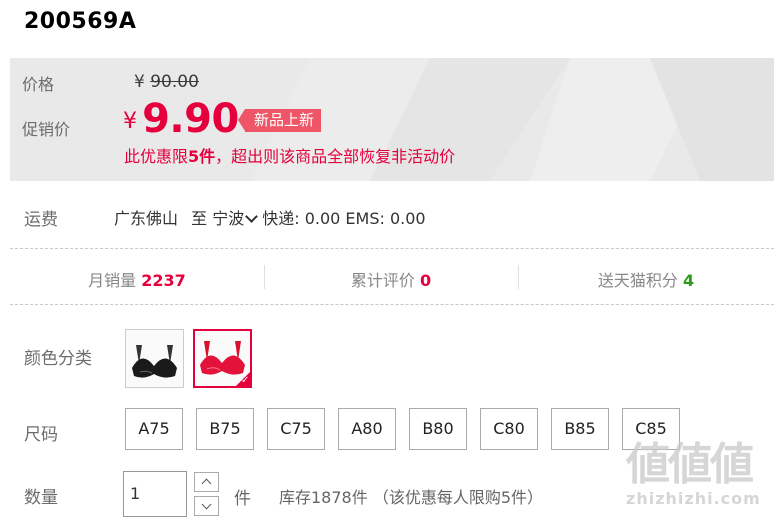 This screenshot has height=523, width=779. I want to click on chevron-up-icon, so click(206, 483).